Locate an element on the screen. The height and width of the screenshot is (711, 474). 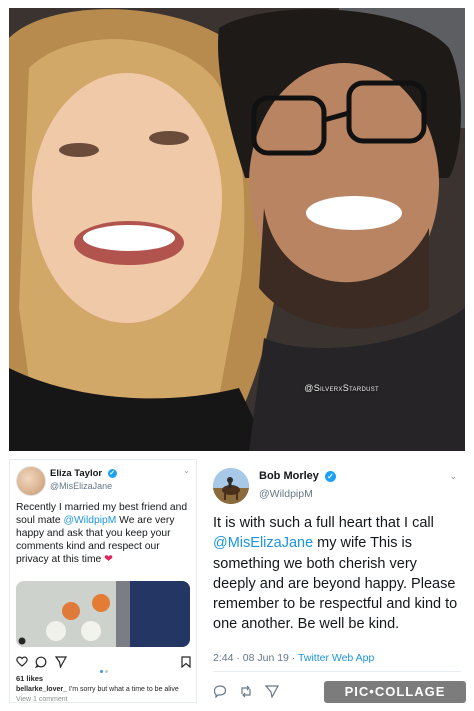
user-handle: @MisElizaJane is located at coordinates (81, 486).